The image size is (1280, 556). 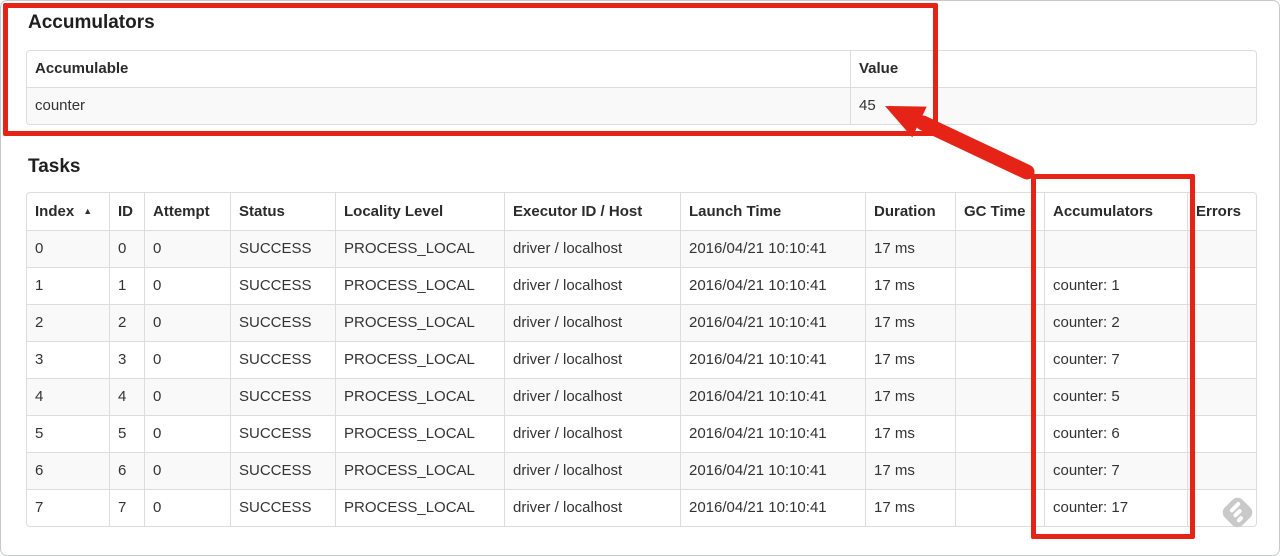 What do you see at coordinates (68, 285) in the screenshot?
I see `cell-index: 1` at bounding box center [68, 285].